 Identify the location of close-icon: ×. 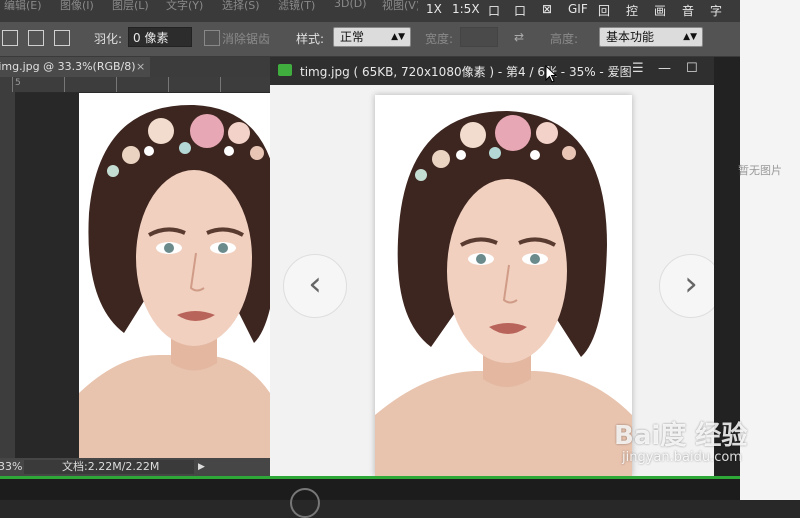
(140, 67).